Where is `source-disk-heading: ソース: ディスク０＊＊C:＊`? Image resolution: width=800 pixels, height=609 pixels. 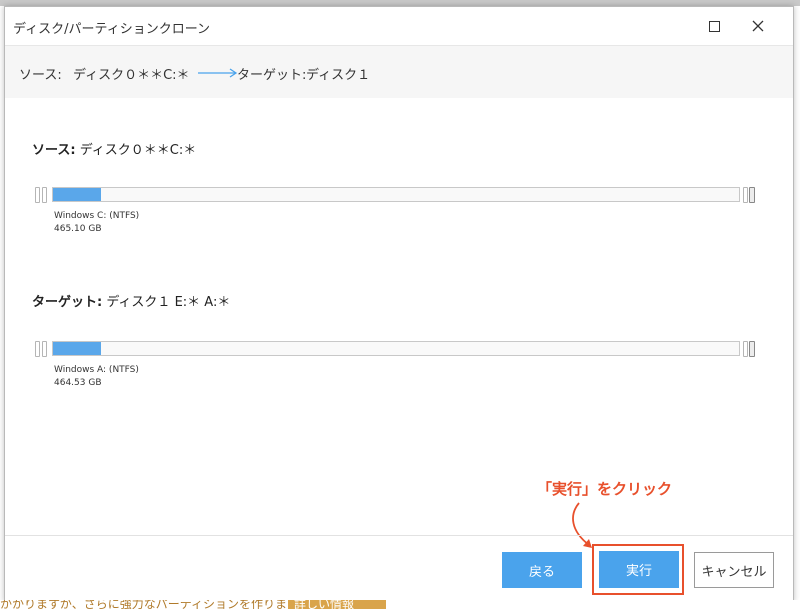
source-disk-heading: ソース: ディスク０＊＊C:＊ is located at coordinates (114, 148).